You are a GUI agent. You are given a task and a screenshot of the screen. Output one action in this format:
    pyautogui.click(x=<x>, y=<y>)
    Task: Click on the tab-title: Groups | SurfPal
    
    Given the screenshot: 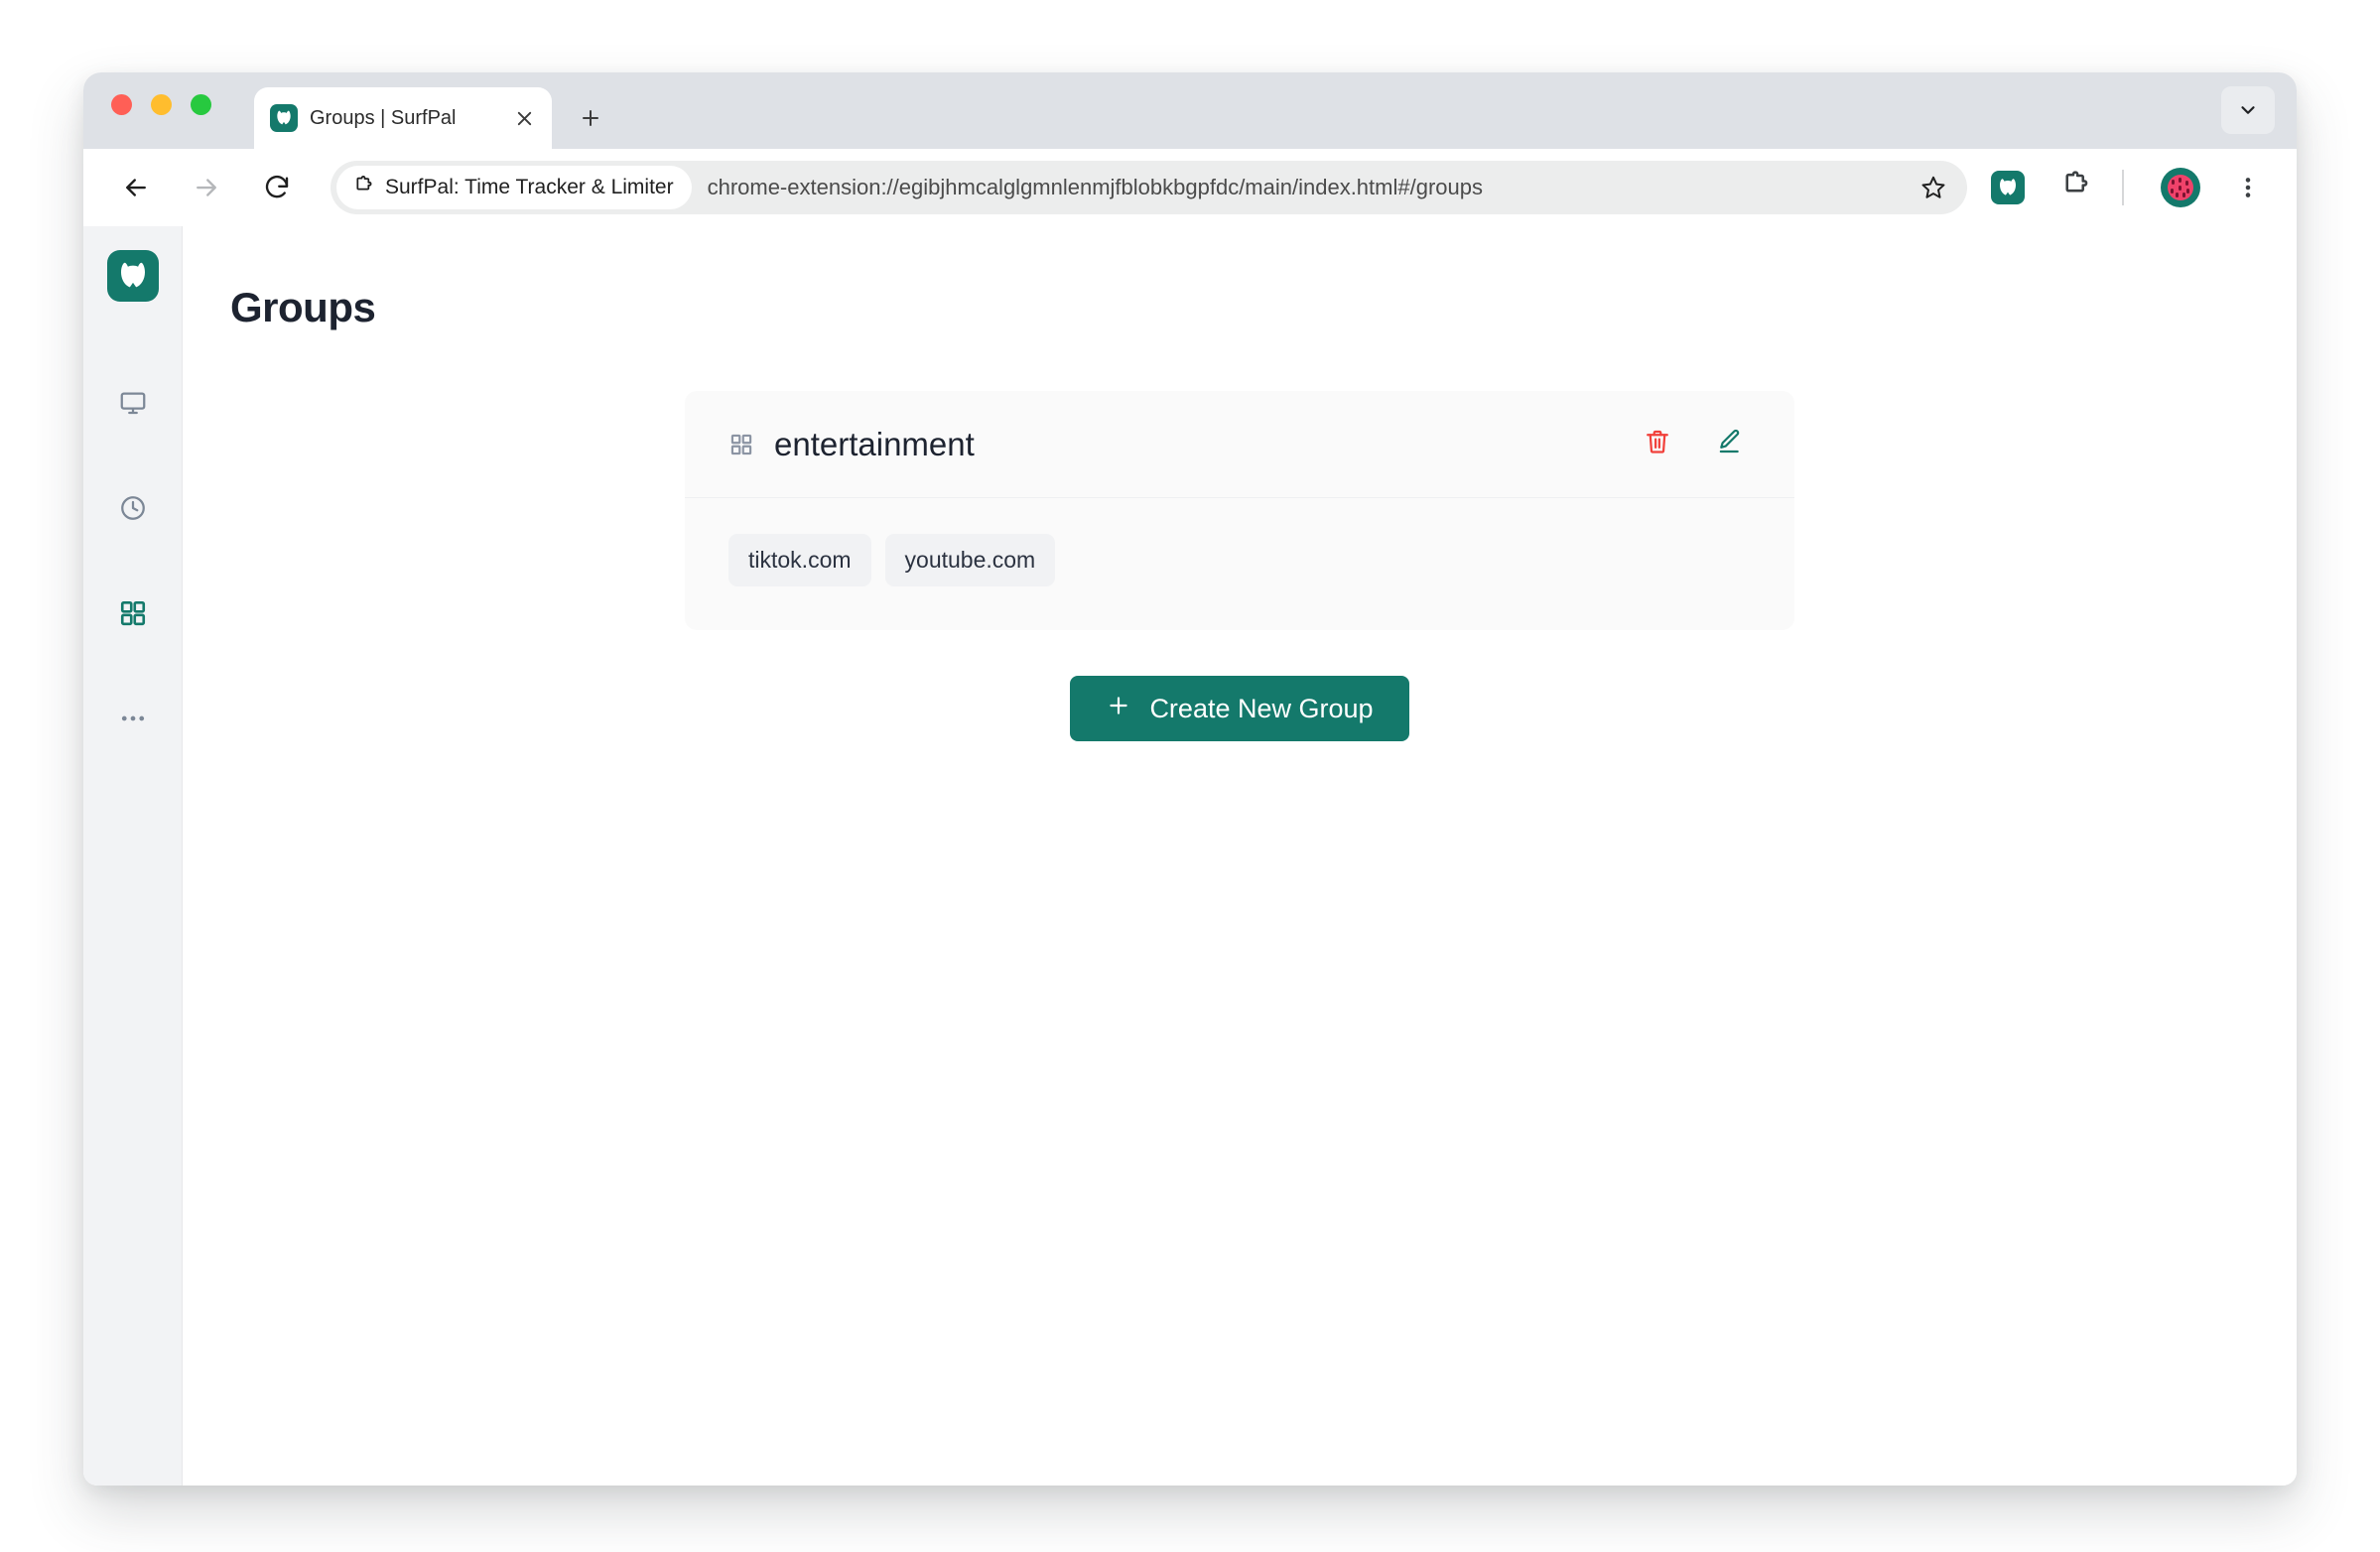 What is the action you would take?
    pyautogui.click(x=383, y=117)
    